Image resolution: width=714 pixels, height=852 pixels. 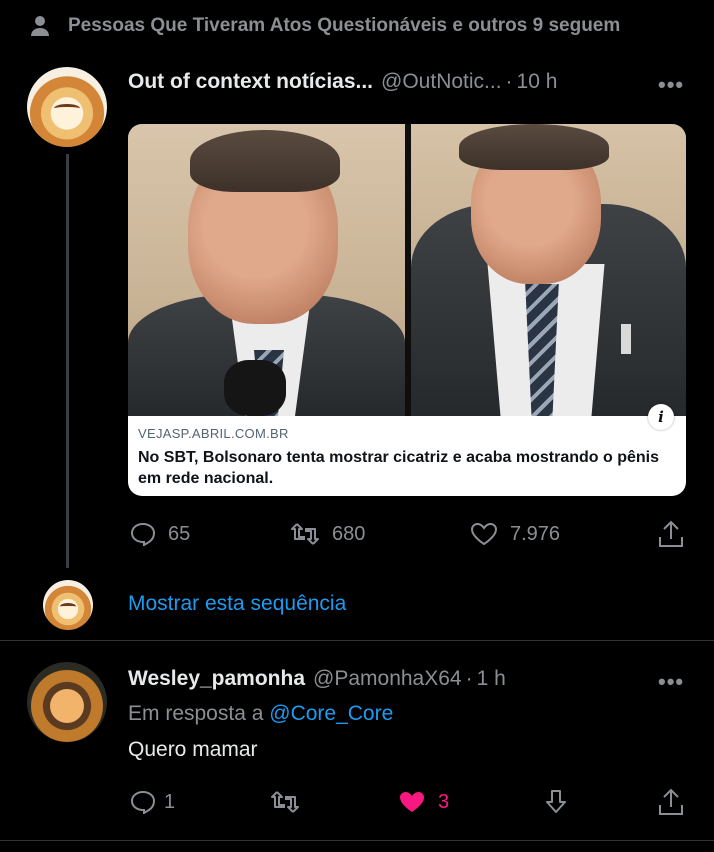 I want to click on card-photo-left, so click(x=266, y=270).